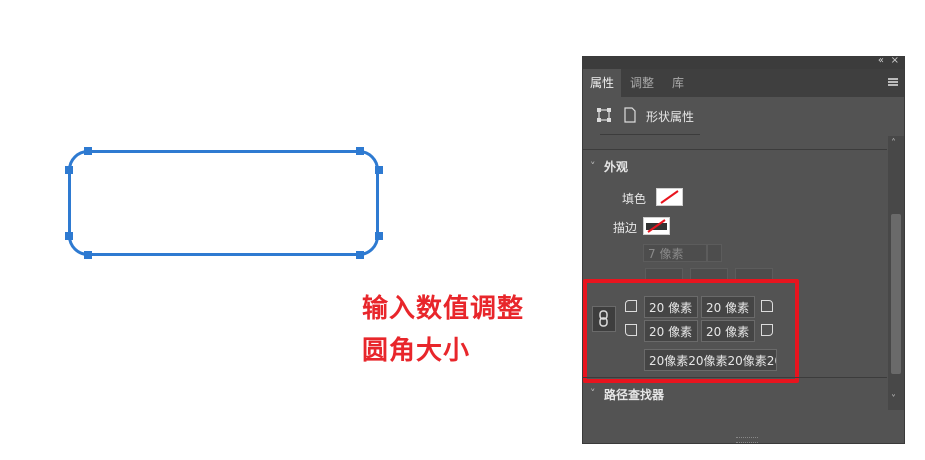 This screenshot has height=460, width=925. Describe the element at coordinates (602, 83) in the screenshot. I see `tab-properties: 属性` at that location.